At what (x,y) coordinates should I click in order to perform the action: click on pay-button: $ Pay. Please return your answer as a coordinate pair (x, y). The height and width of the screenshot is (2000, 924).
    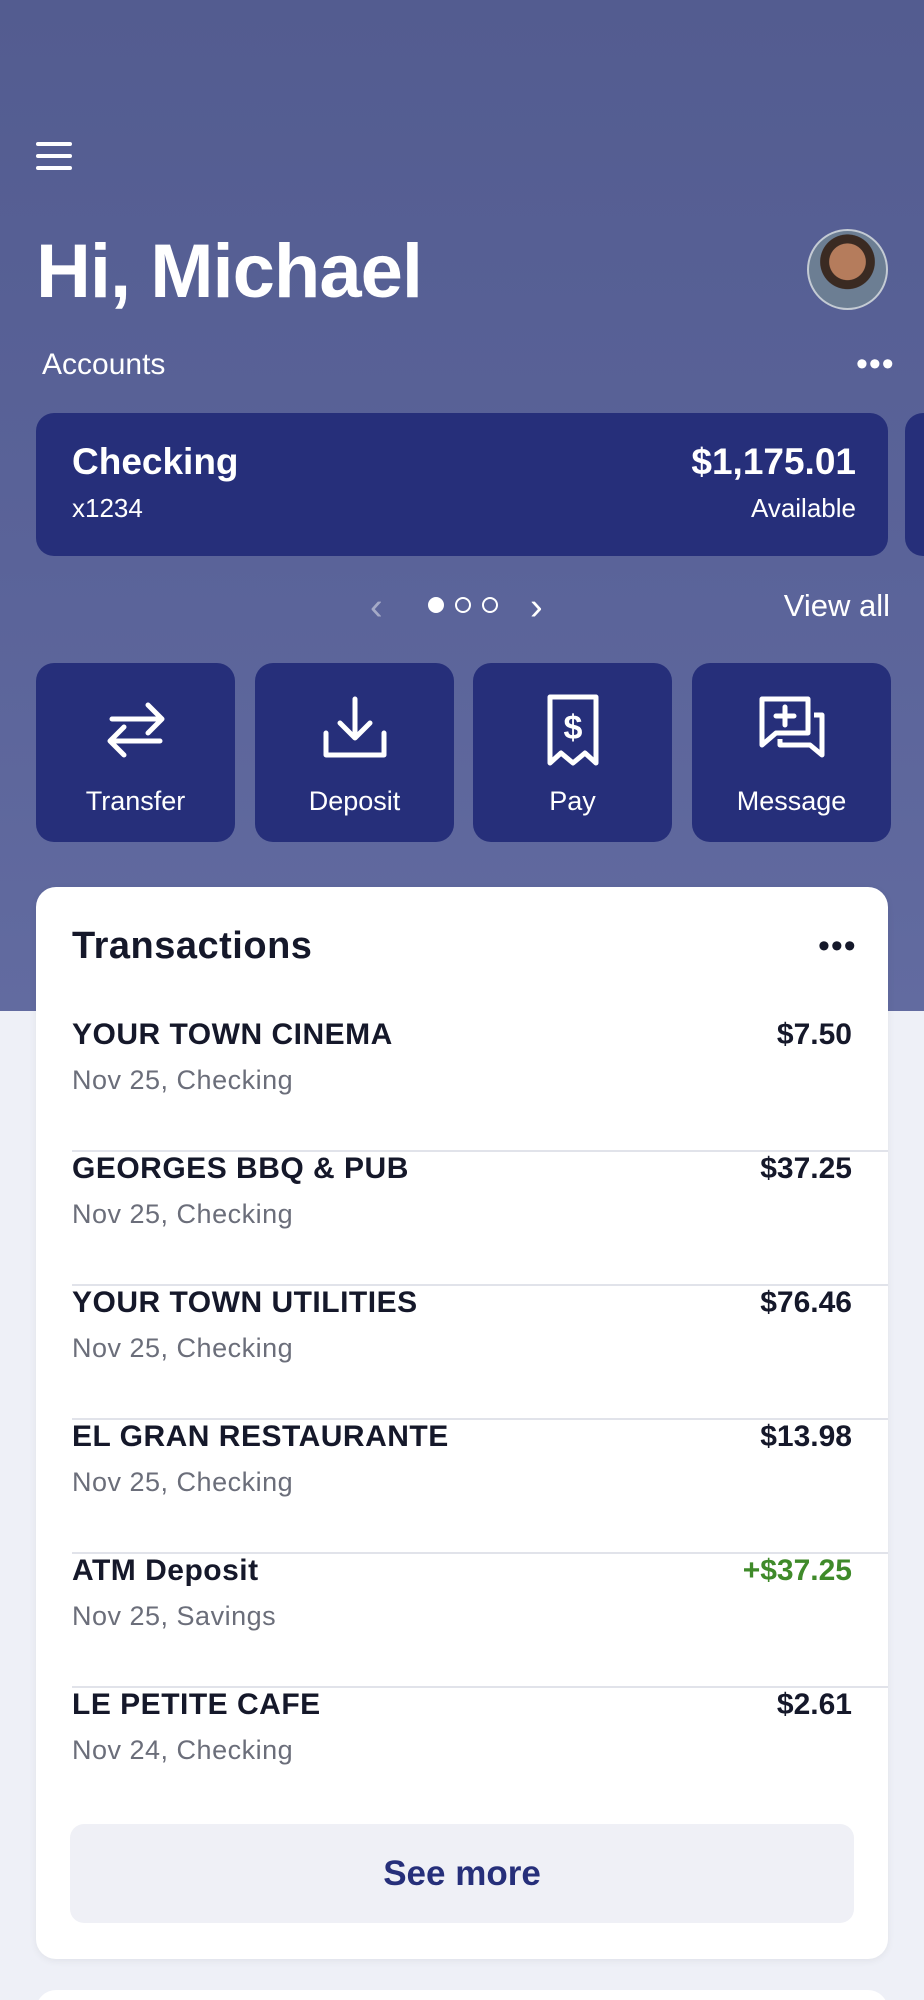
    Looking at the image, I should click on (572, 752).